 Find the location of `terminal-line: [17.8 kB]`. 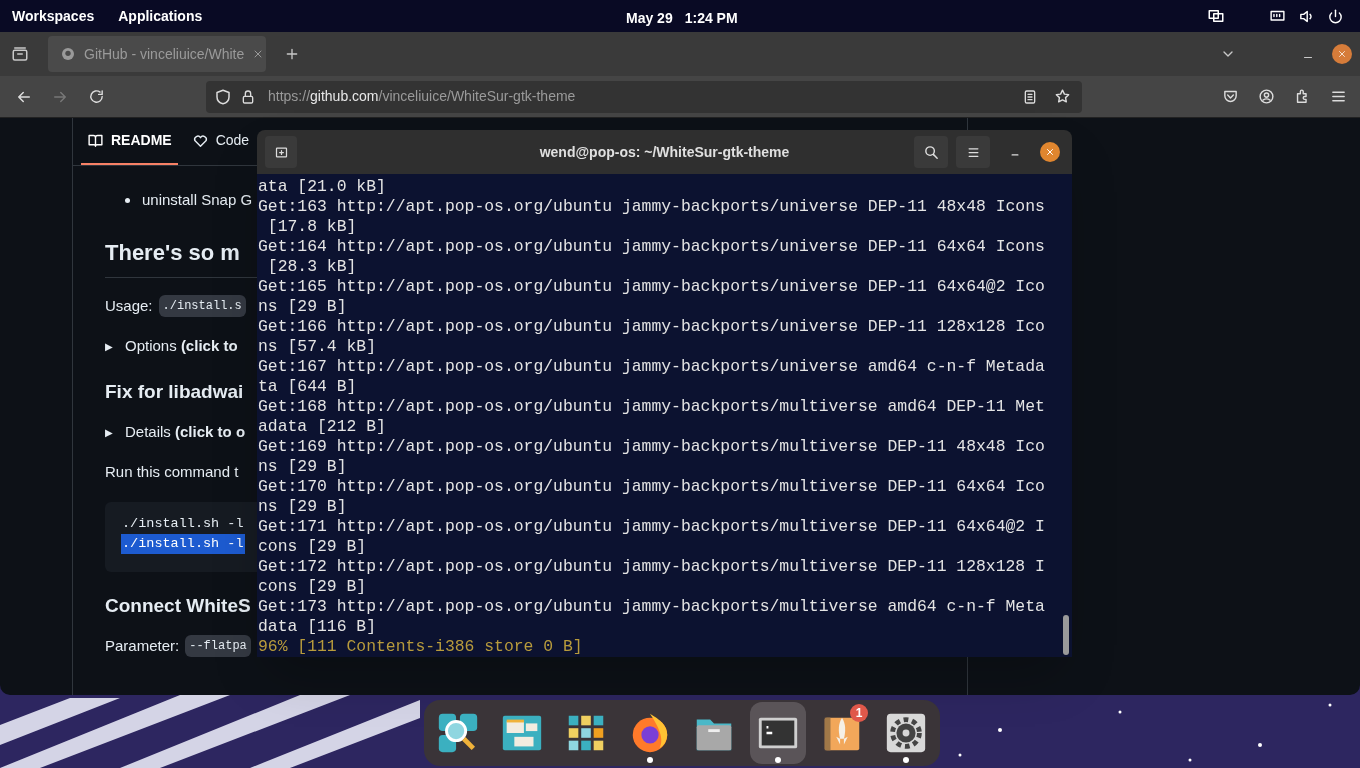

terminal-line: [17.8 kB] is located at coordinates (311, 226).